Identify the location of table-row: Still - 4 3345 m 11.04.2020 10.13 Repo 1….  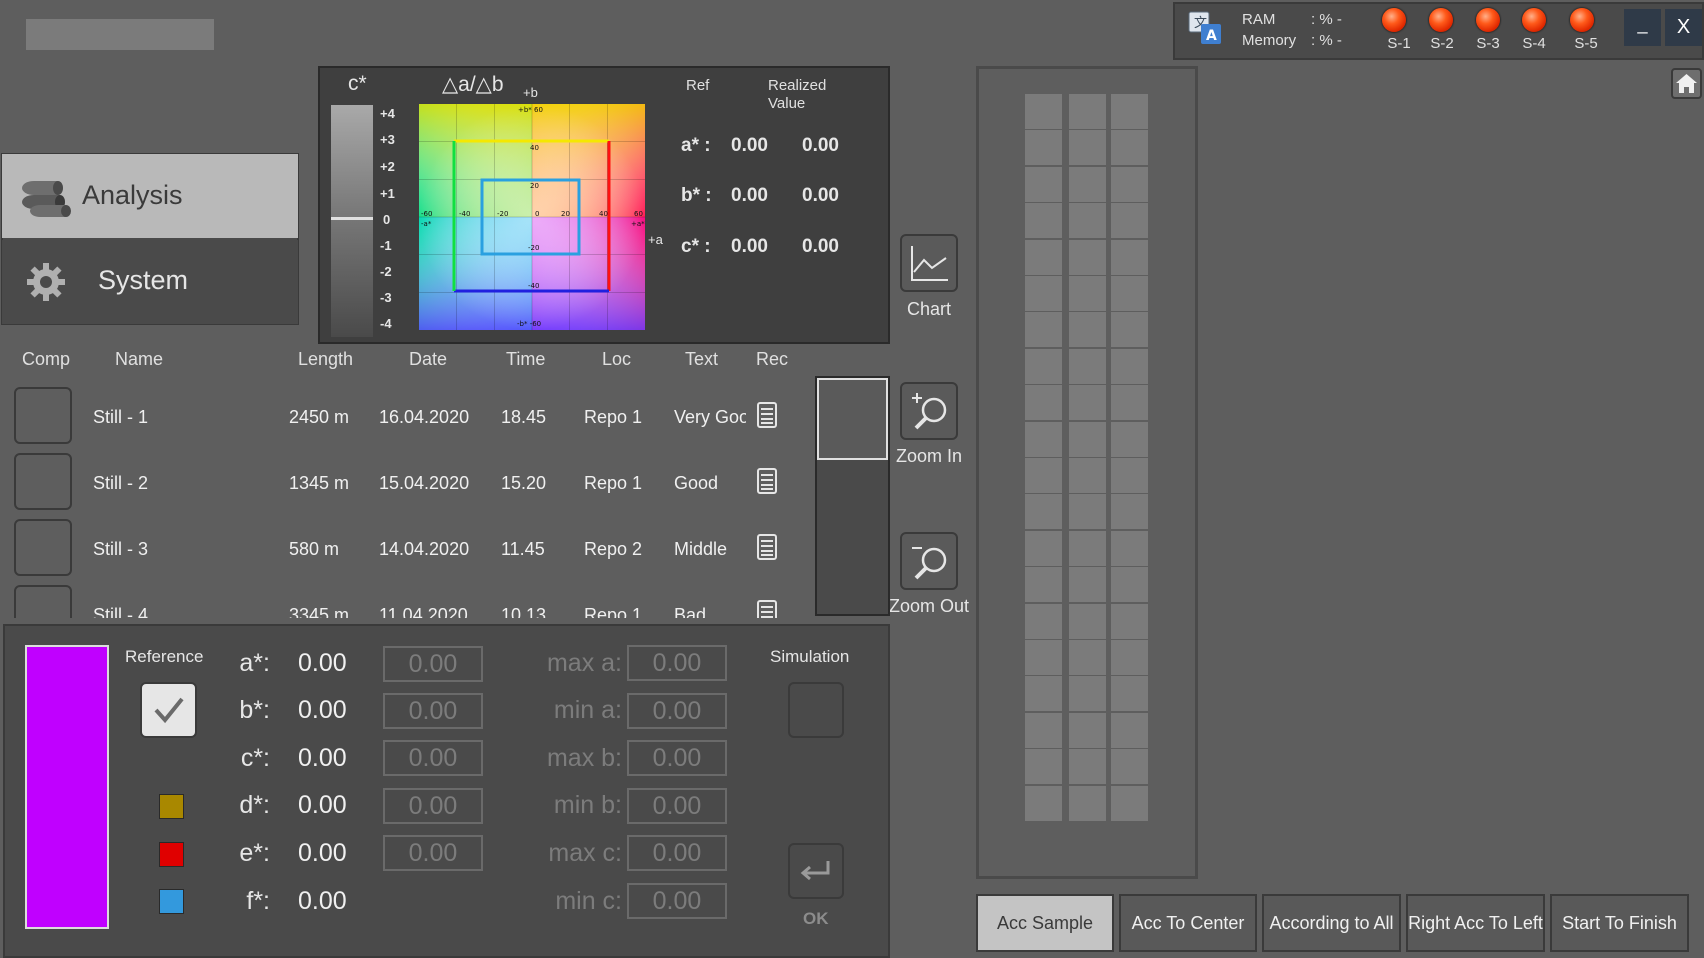
(400, 595).